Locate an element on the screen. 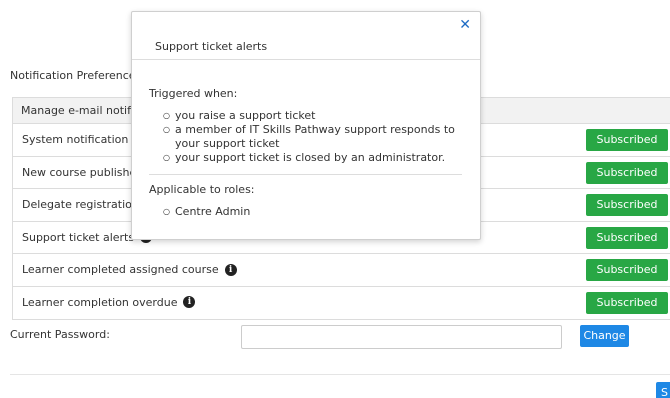  row-label-text: Learner completion overdue is located at coordinates (100, 302).